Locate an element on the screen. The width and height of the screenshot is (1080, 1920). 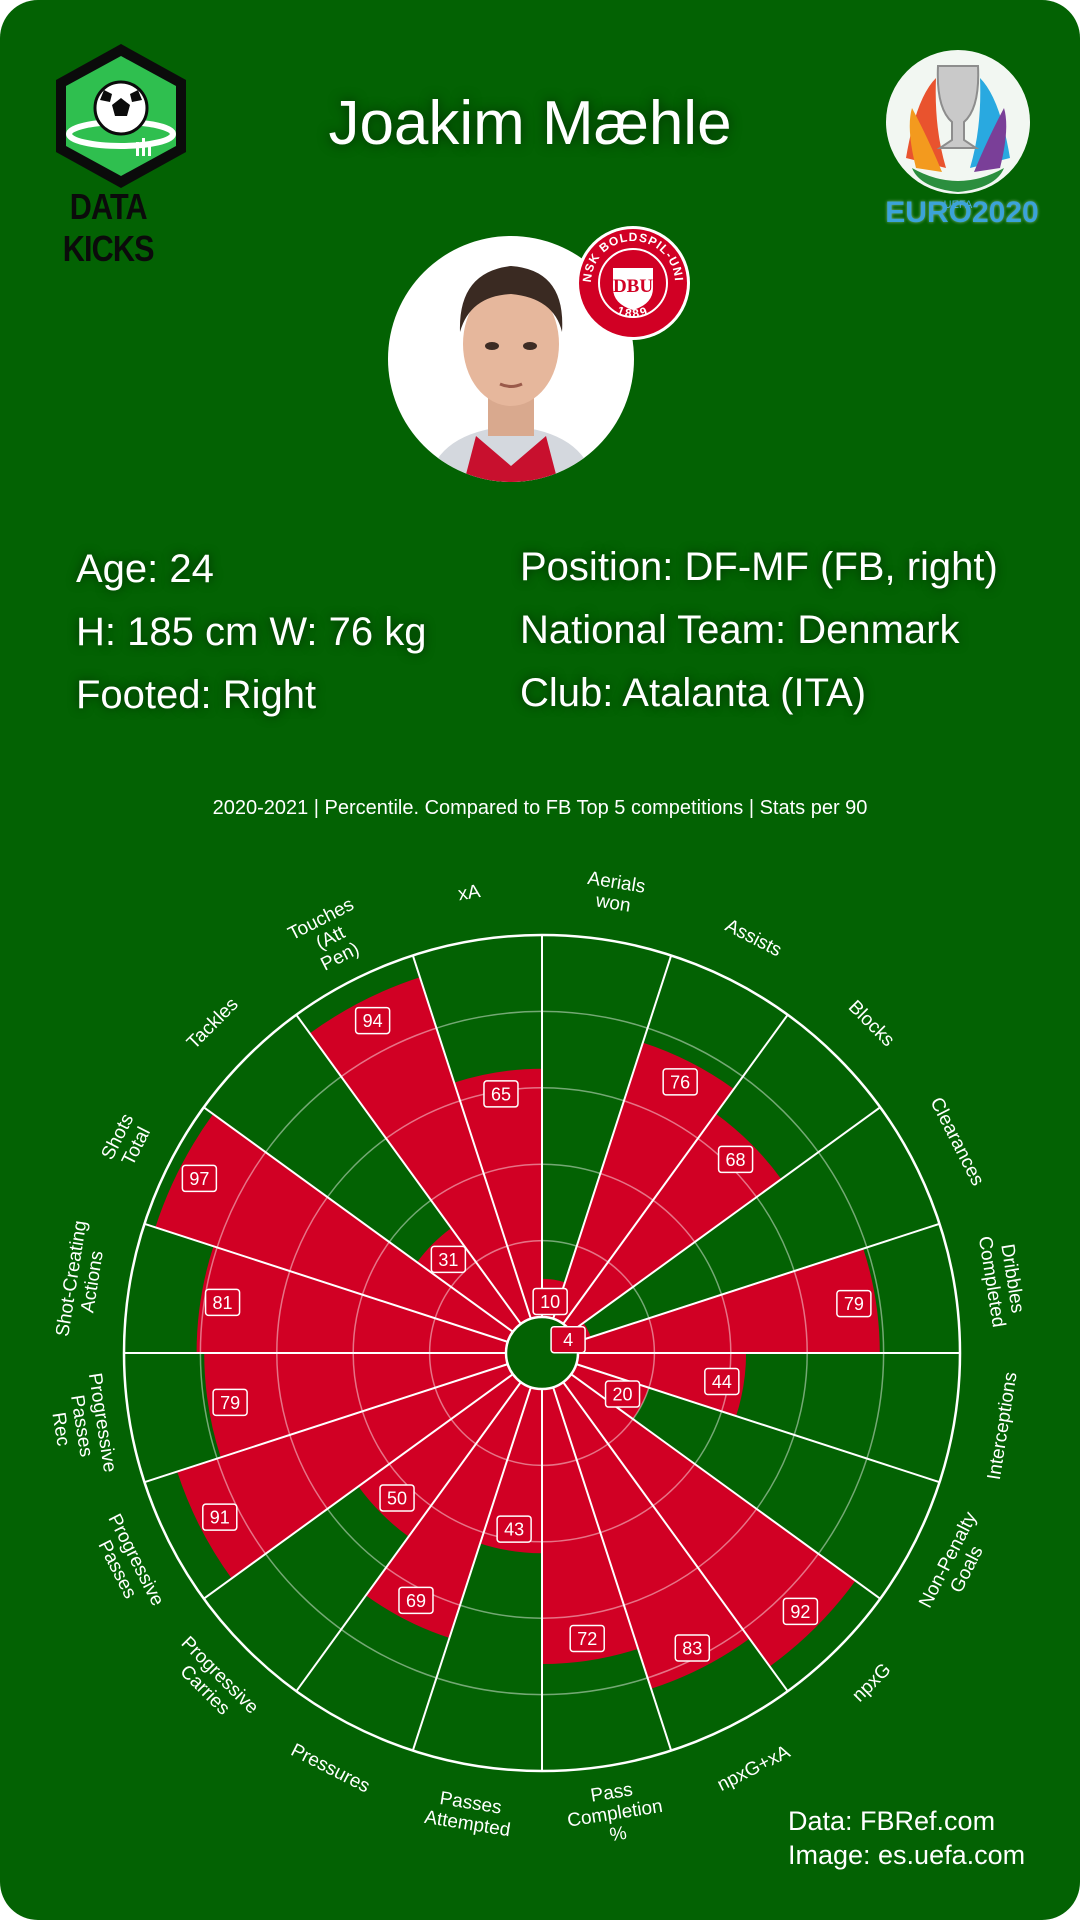
data-label-value: 94 is located at coordinates (373, 1021).